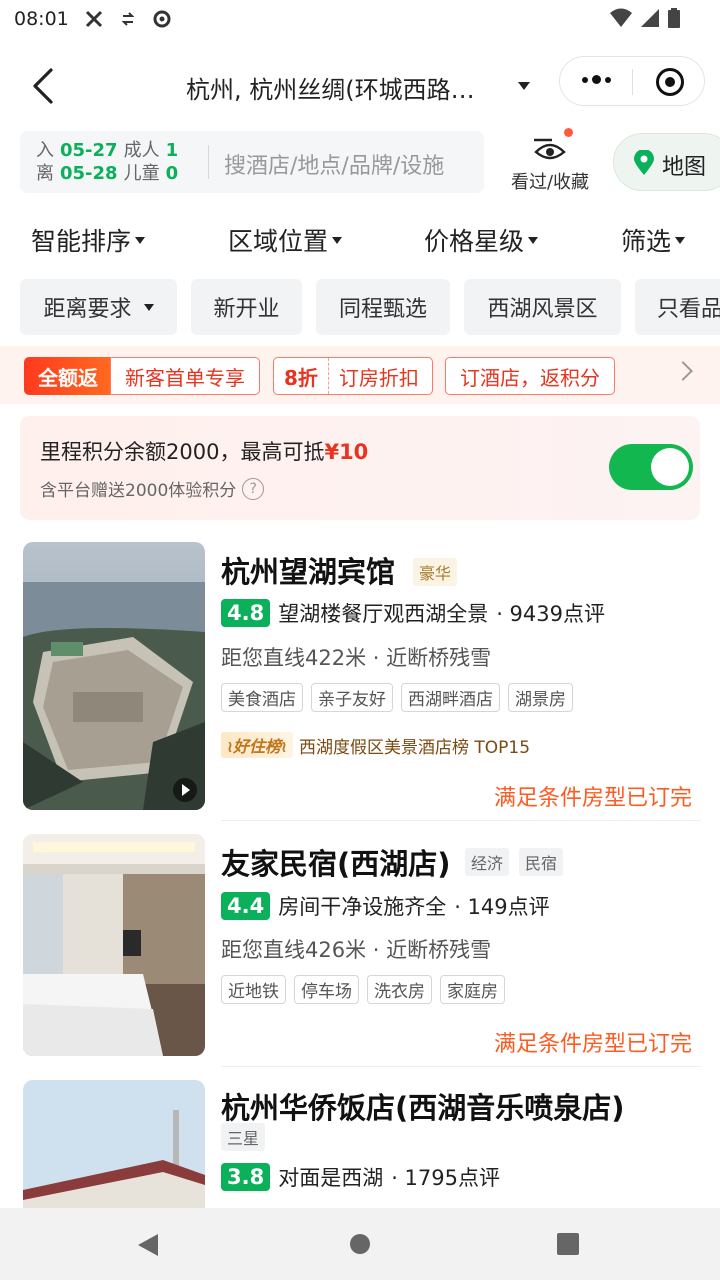  I want to click on nav-recents-icon, so click(568, 1247).